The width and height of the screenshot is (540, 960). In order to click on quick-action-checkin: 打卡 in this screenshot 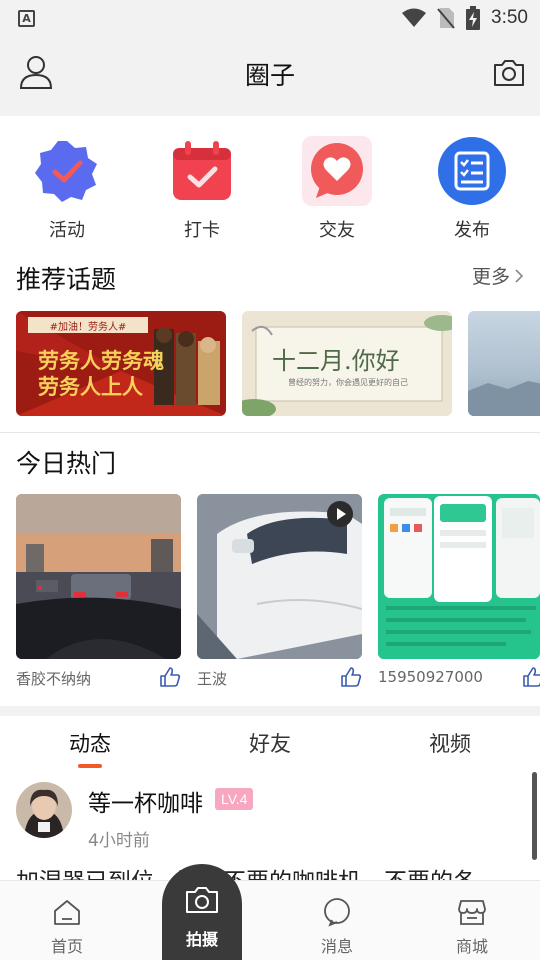, I will do `click(202, 189)`.